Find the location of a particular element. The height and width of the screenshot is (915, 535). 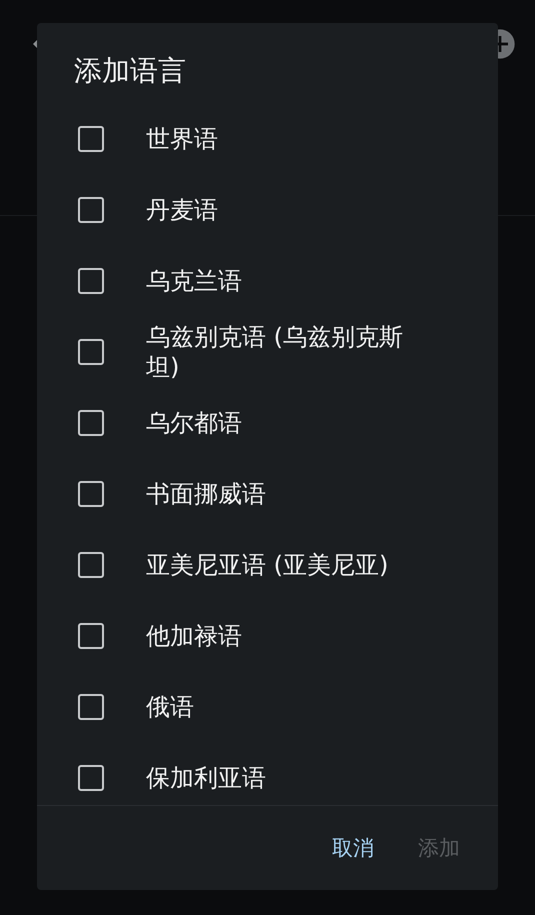

dialog-title: 添加语言 is located at coordinates (130, 71).